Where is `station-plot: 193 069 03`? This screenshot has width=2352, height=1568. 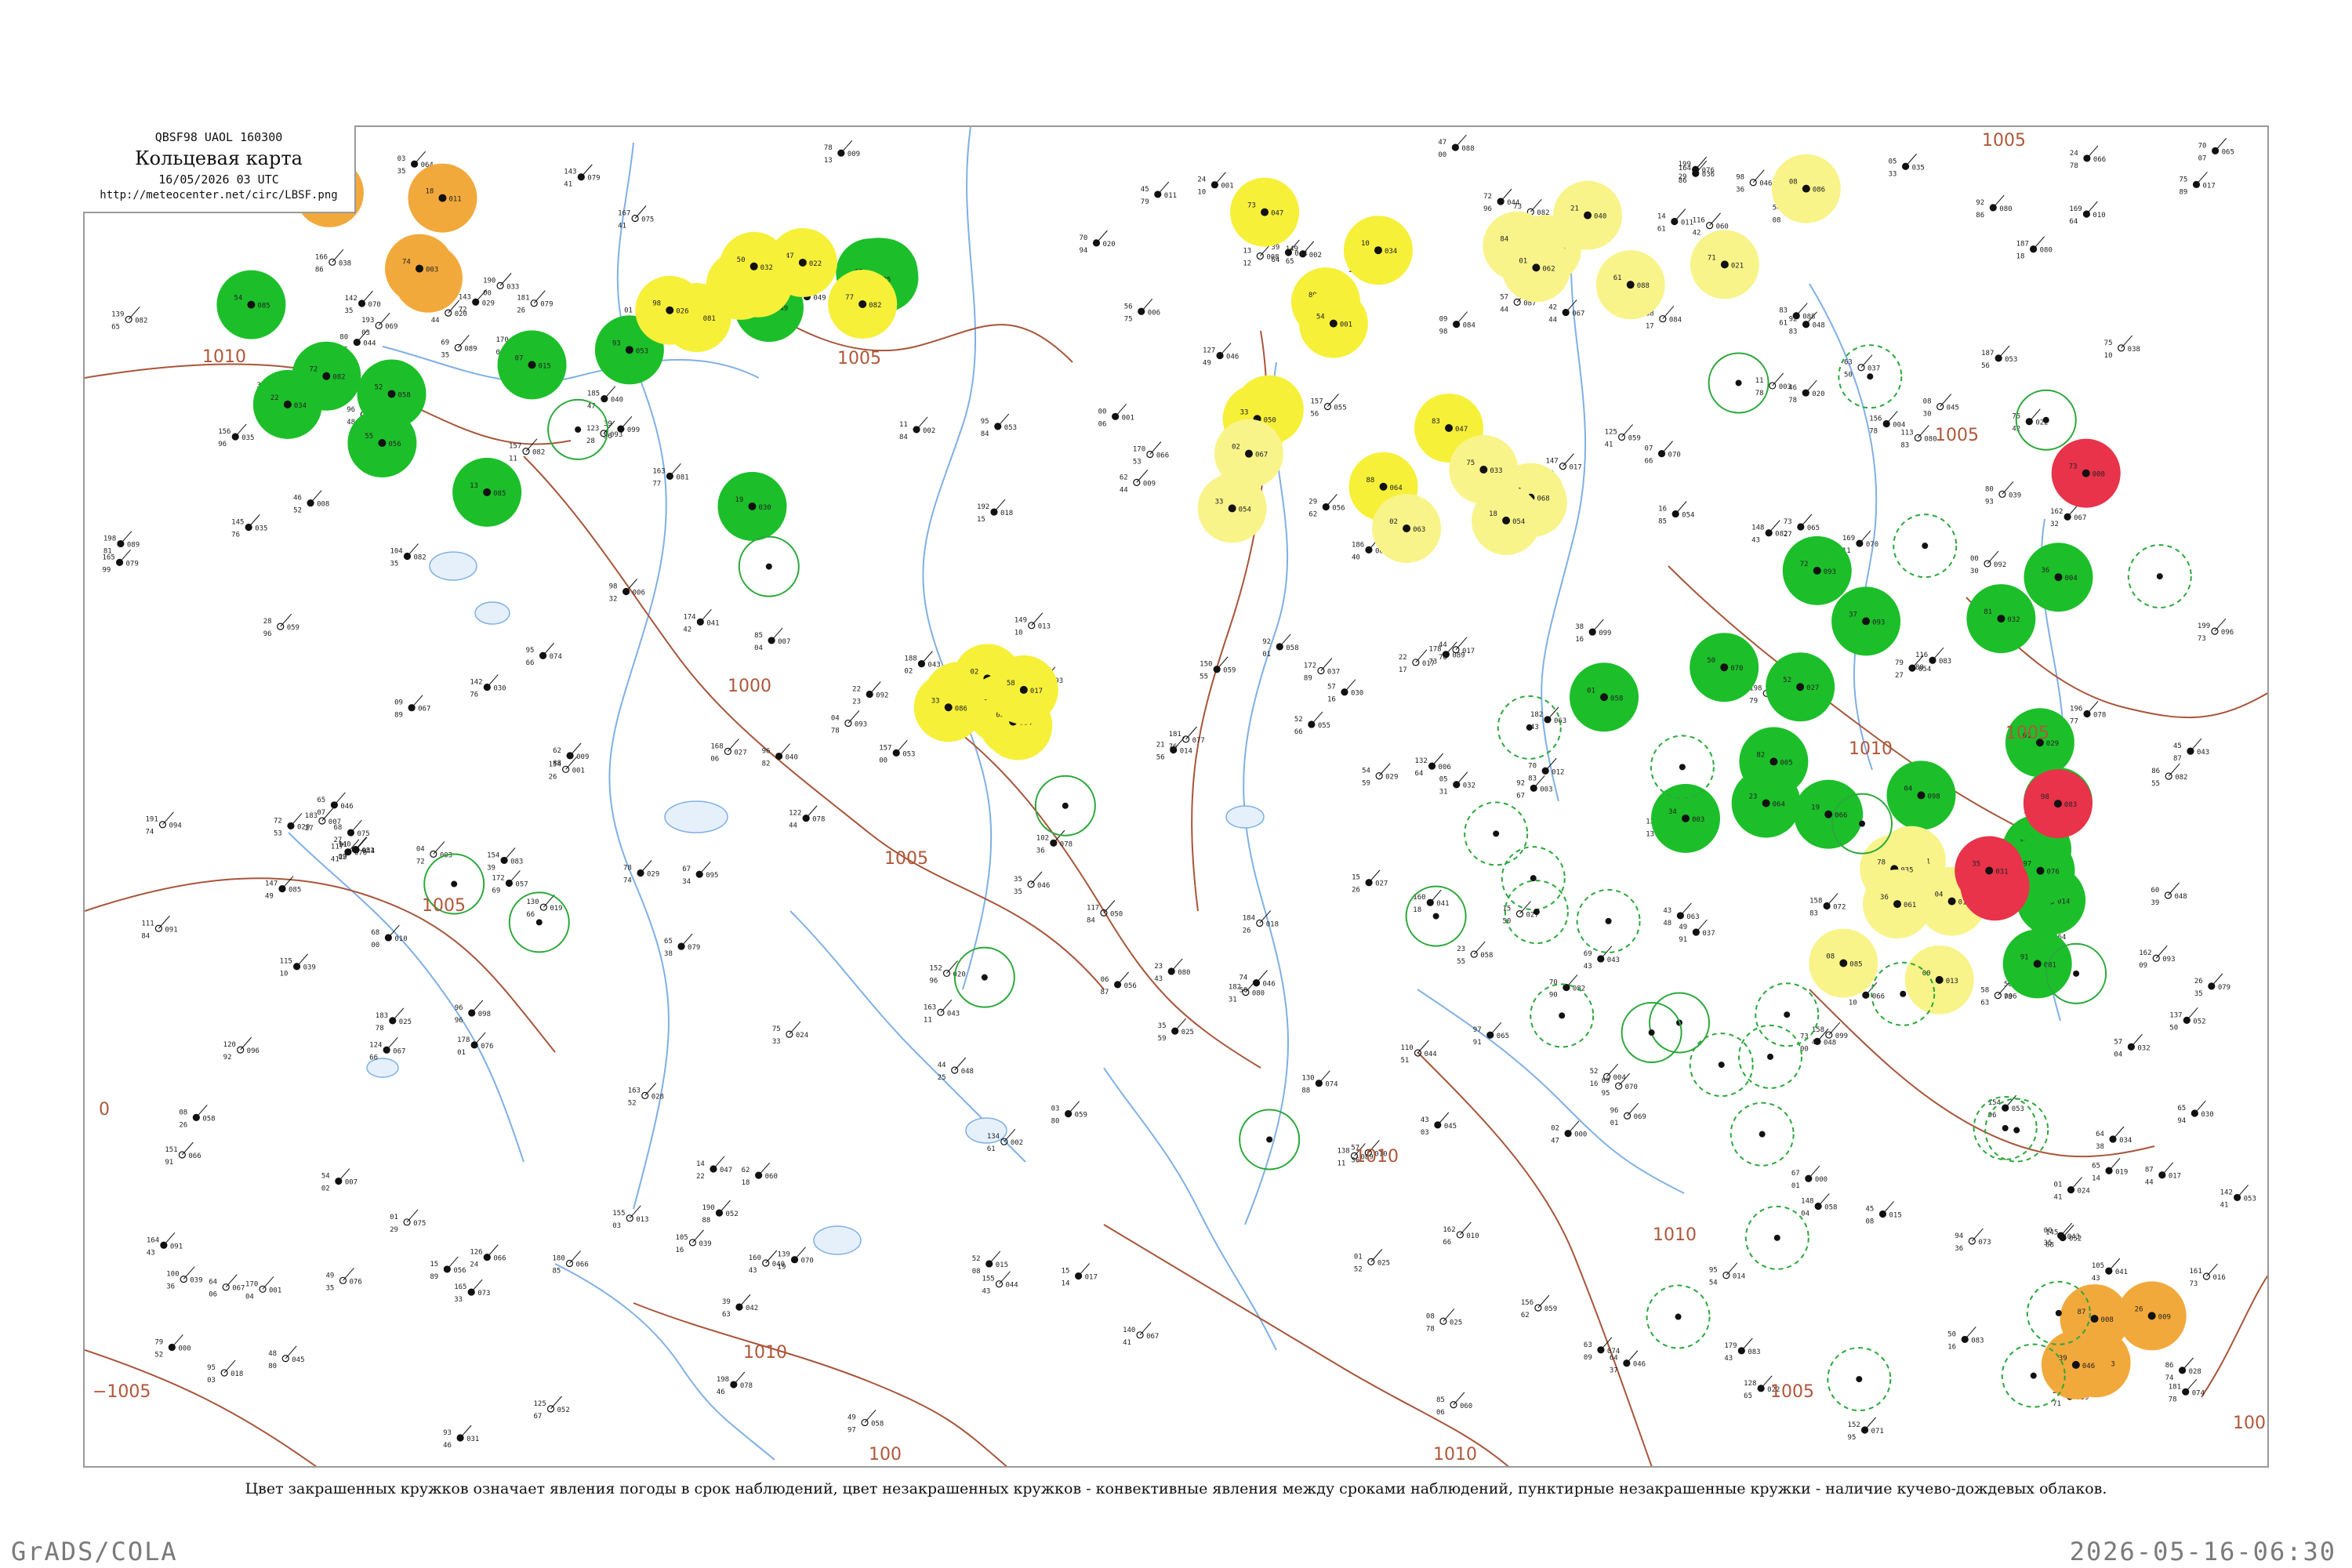 station-plot: 193 069 03 is located at coordinates (379, 324).